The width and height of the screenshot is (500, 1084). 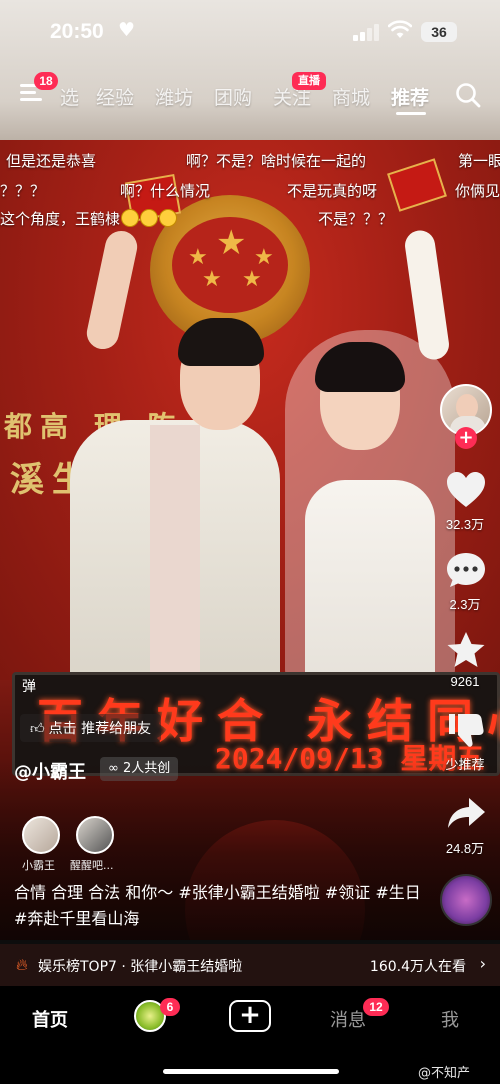 I want to click on tab-group-buy: 团购, so click(x=233, y=96).